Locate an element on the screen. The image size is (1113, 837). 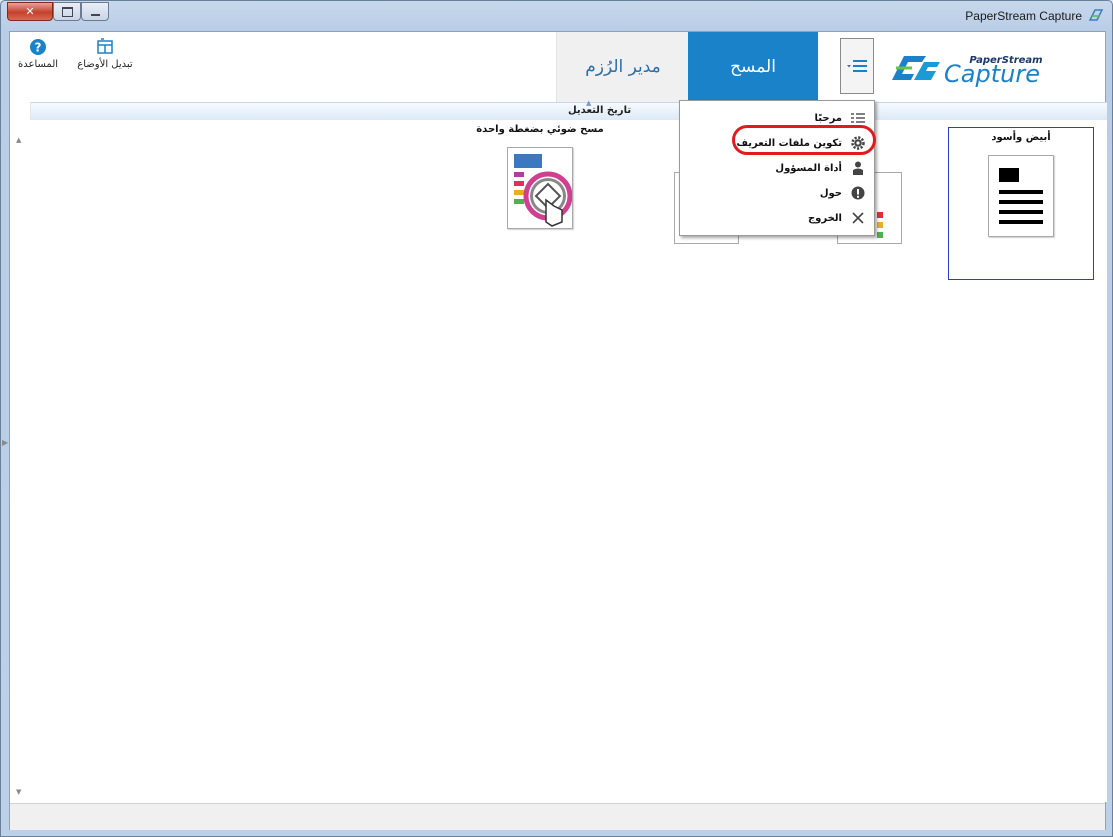
status-bar is located at coordinates (557, 816).